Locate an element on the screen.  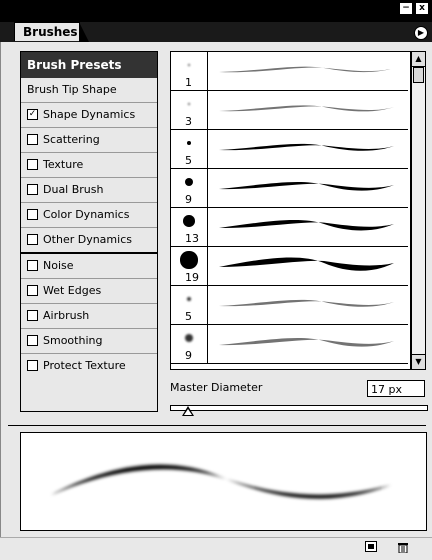
option-wet-edges: Wet Edges is located at coordinates (89, 291).